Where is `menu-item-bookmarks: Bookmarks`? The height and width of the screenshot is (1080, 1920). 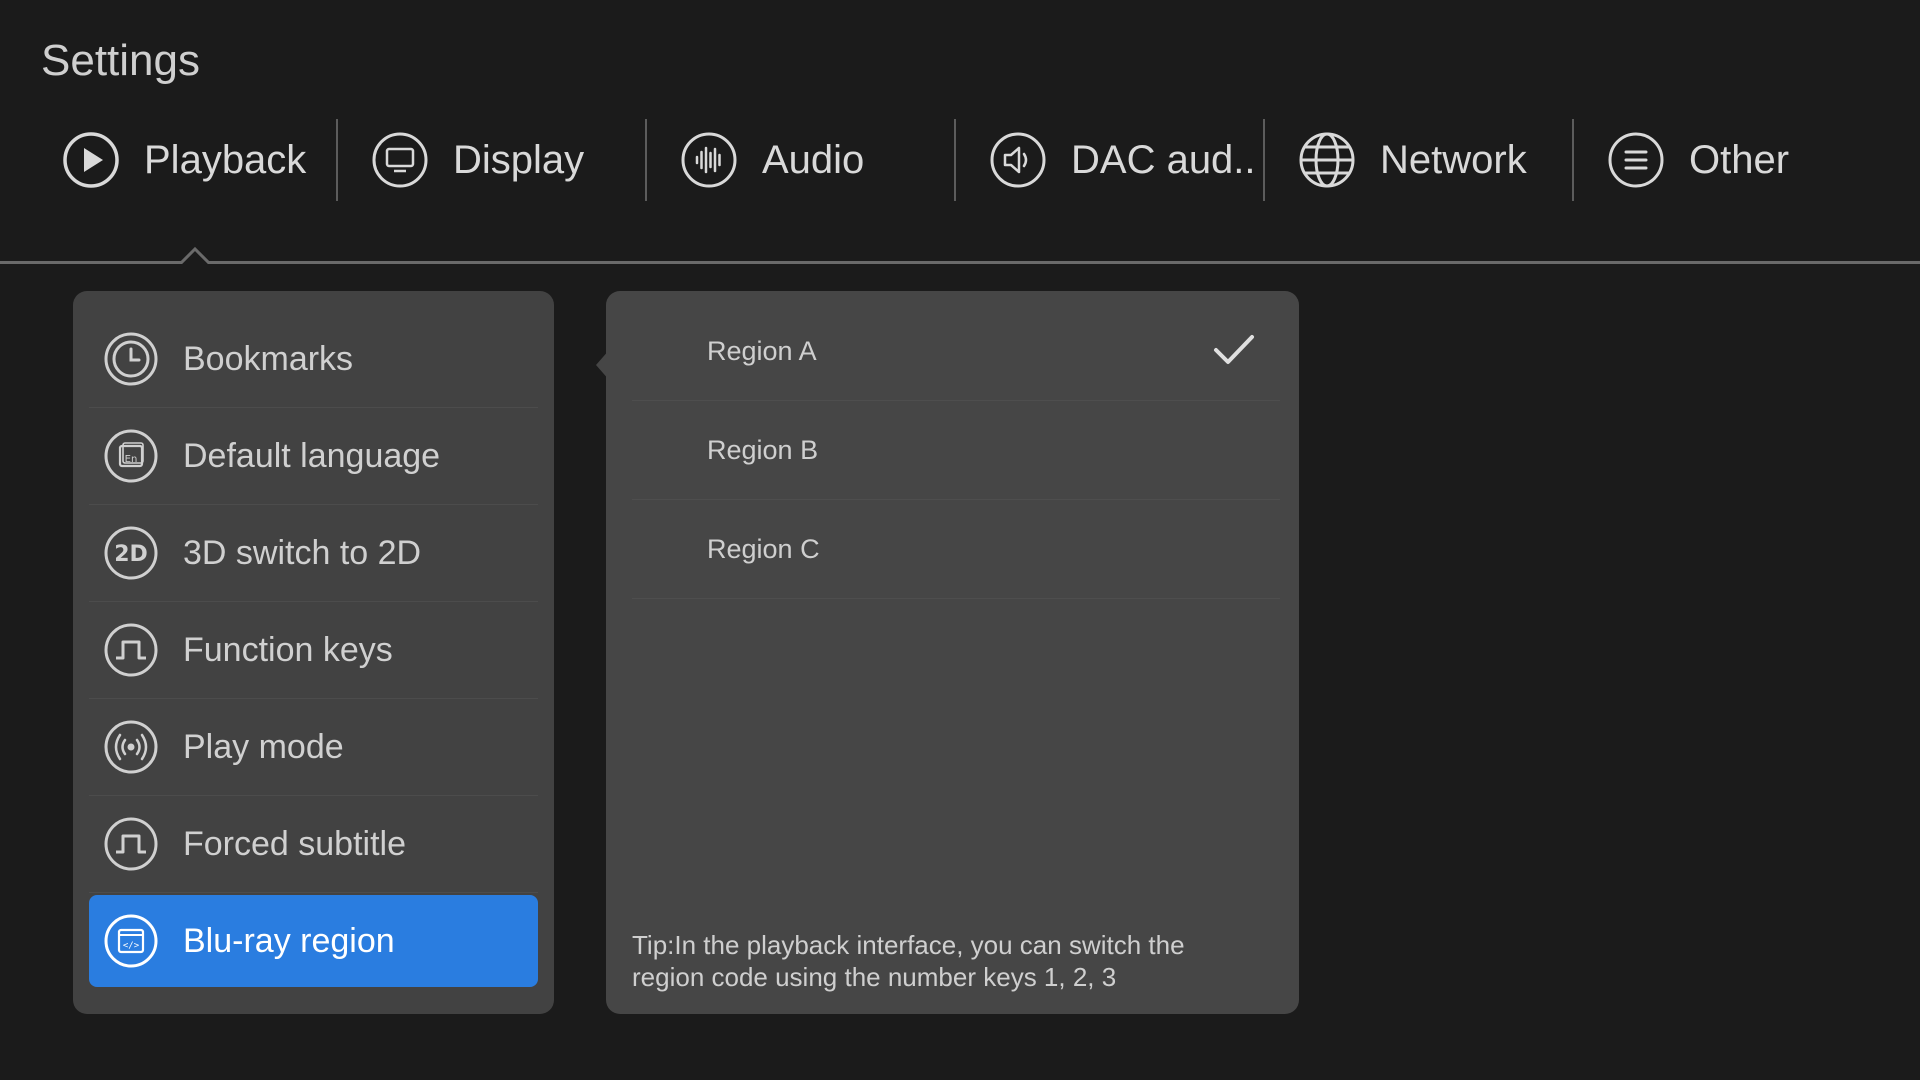 menu-item-bookmarks: Bookmarks is located at coordinates (313, 359).